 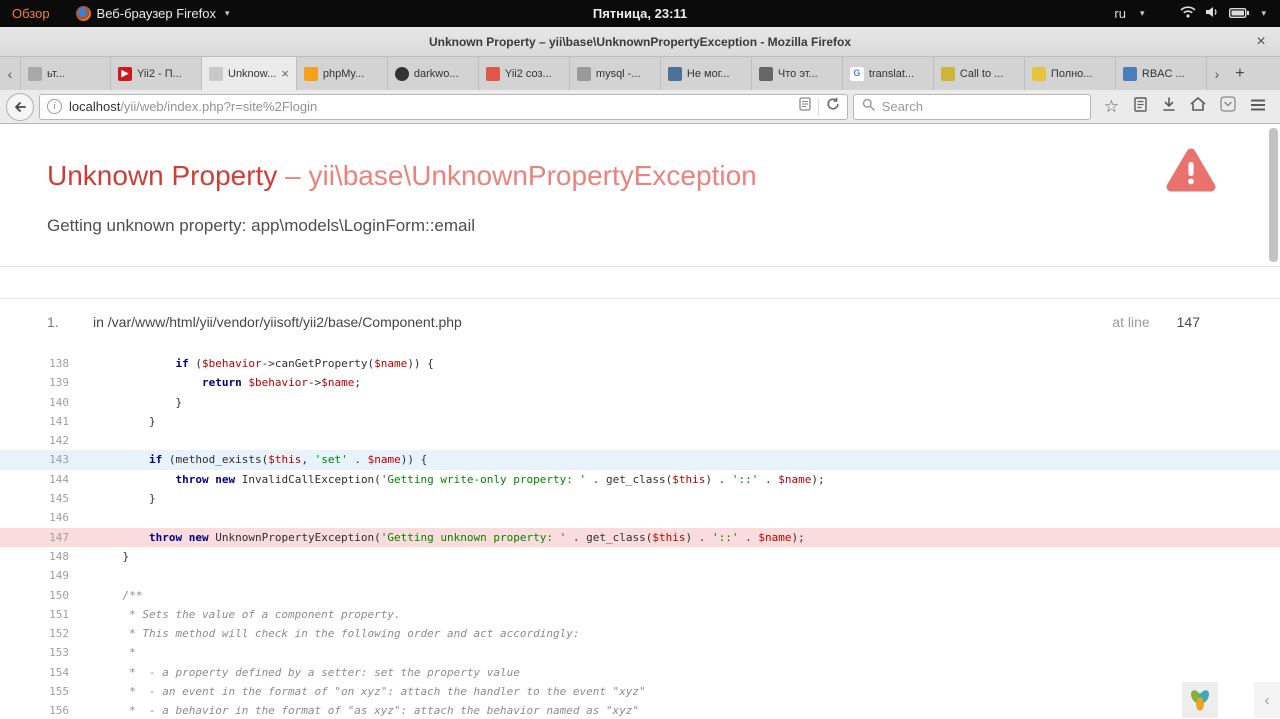 What do you see at coordinates (1198, 106) in the screenshot?
I see `home-icon` at bounding box center [1198, 106].